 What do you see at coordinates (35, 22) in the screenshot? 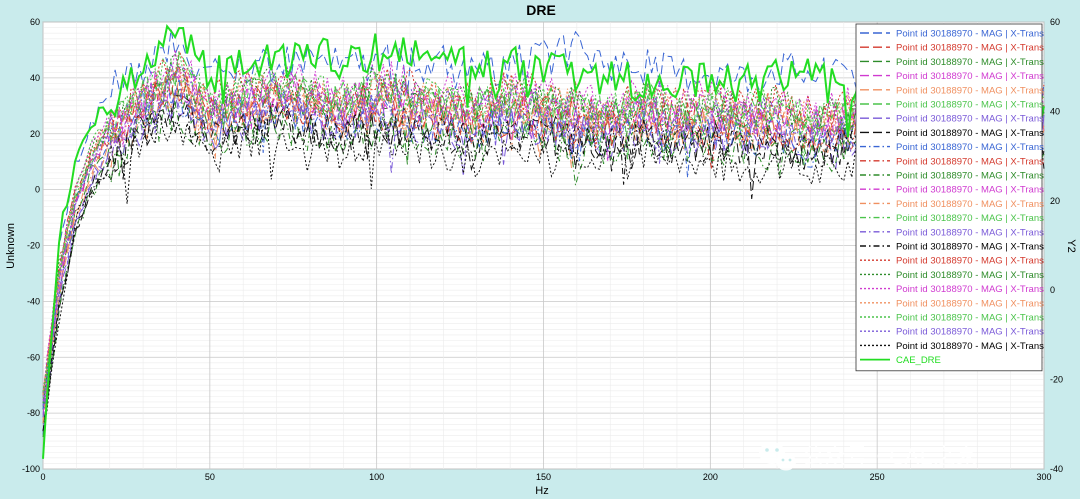
I see `y-tick-label: 60` at bounding box center [35, 22].